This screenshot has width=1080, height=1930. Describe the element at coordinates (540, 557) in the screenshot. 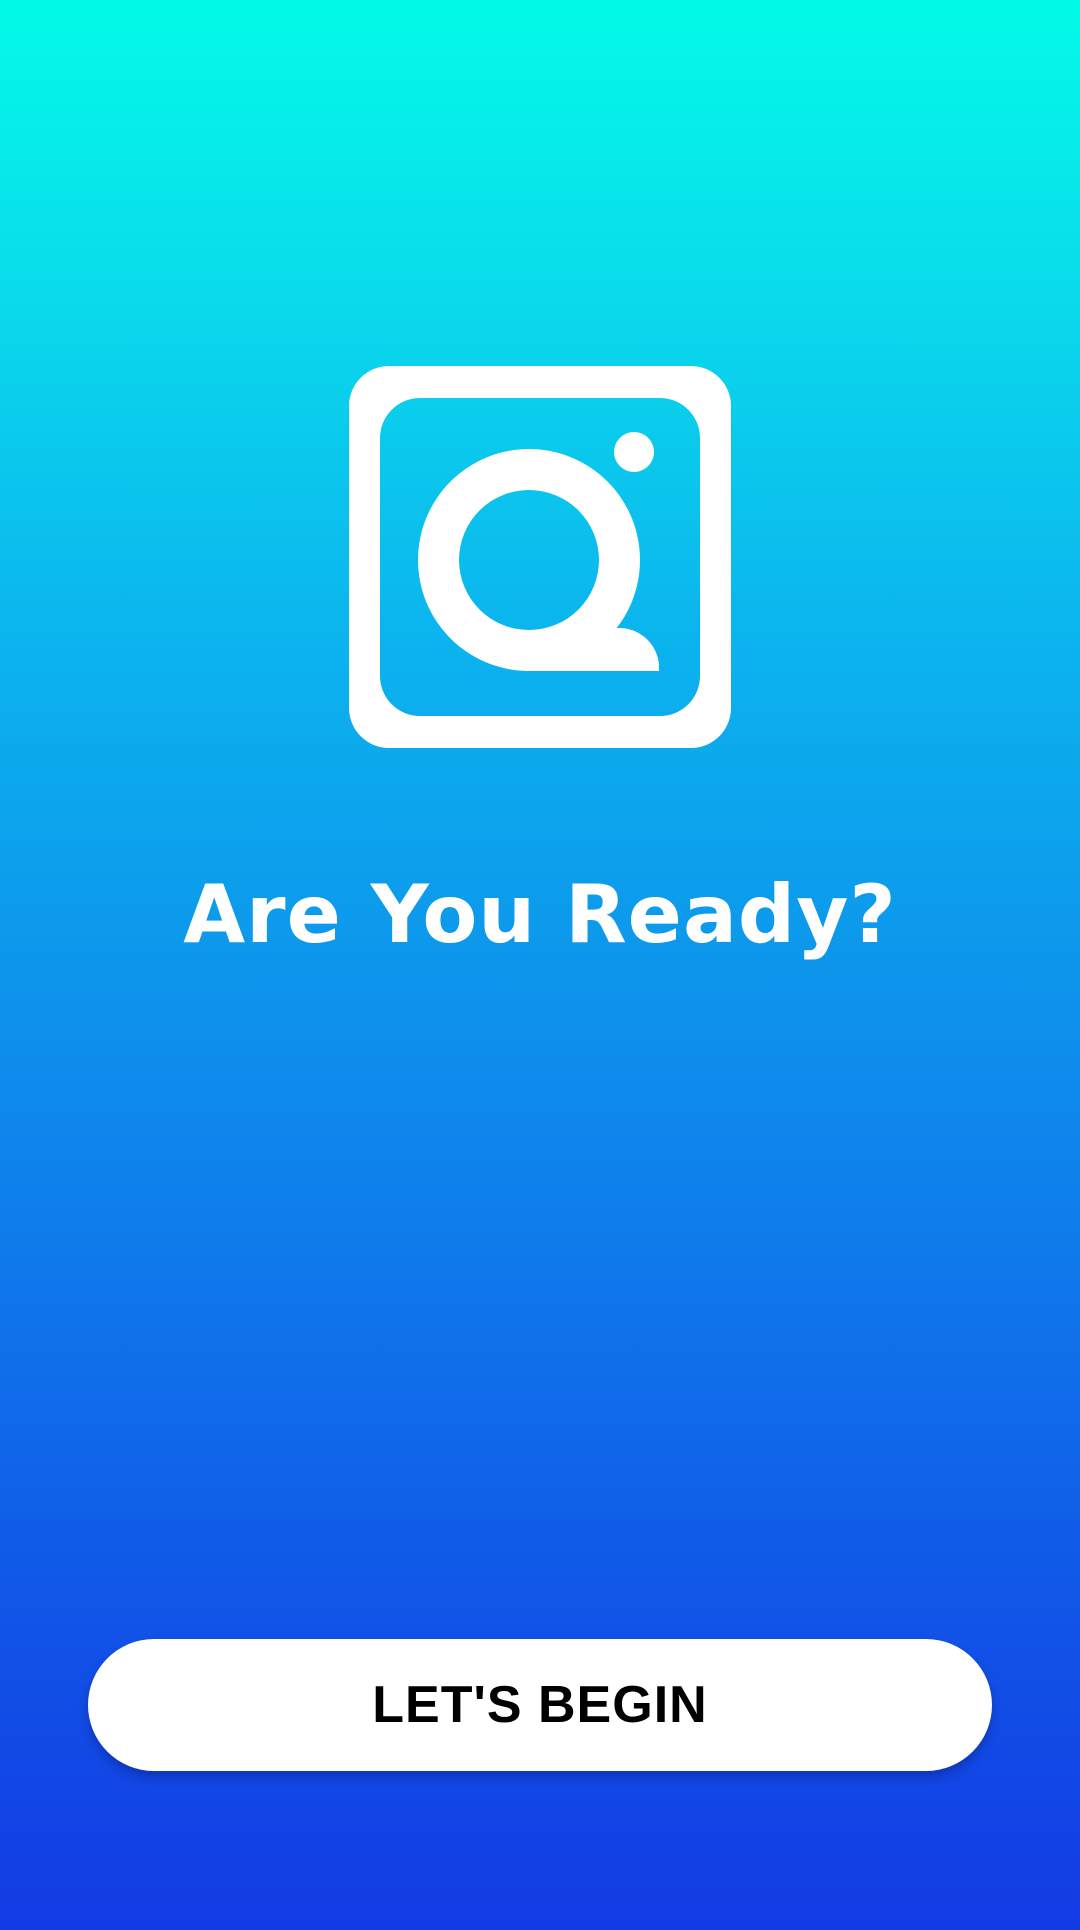

I see `camera-q-logo-icon` at that location.